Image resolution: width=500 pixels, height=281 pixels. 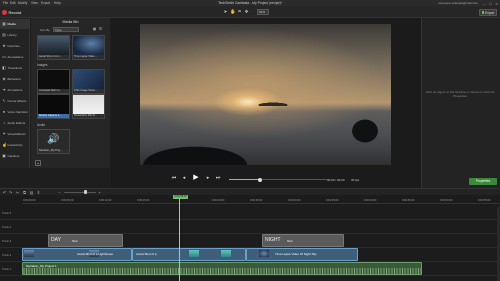 I want to click on cursor-icon: ↖, so click(x=4, y=100).